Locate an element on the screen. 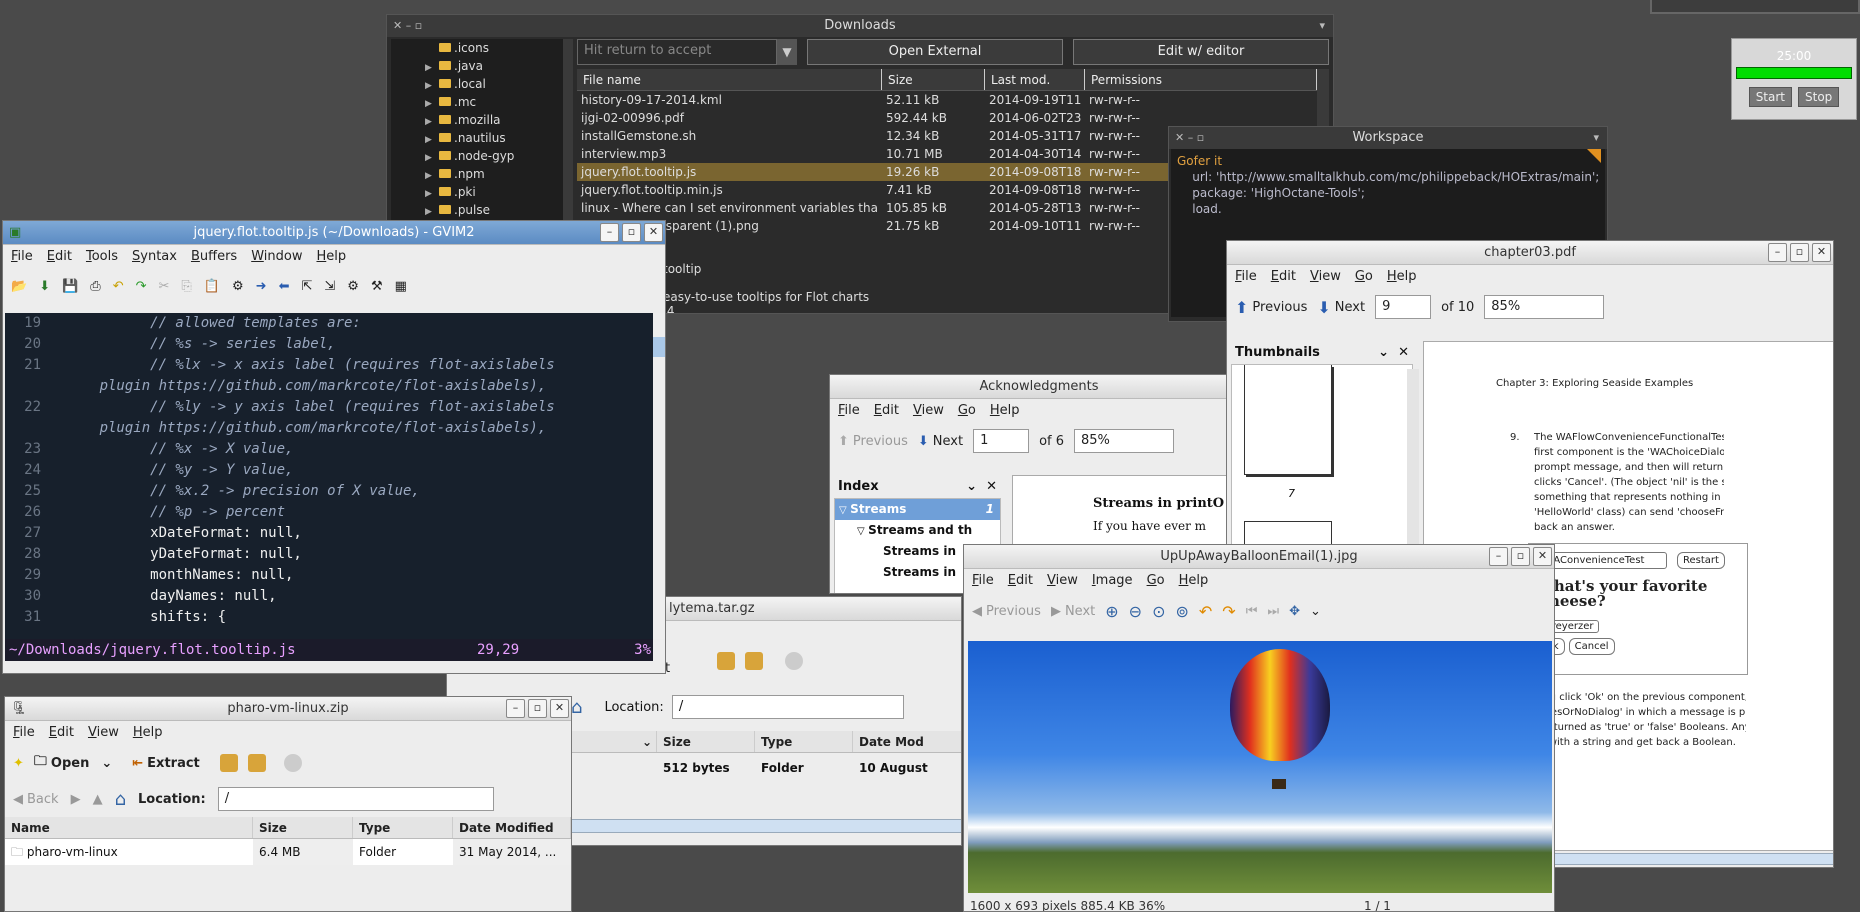  tree-item: ▶ .pulse is located at coordinates (479, 210).